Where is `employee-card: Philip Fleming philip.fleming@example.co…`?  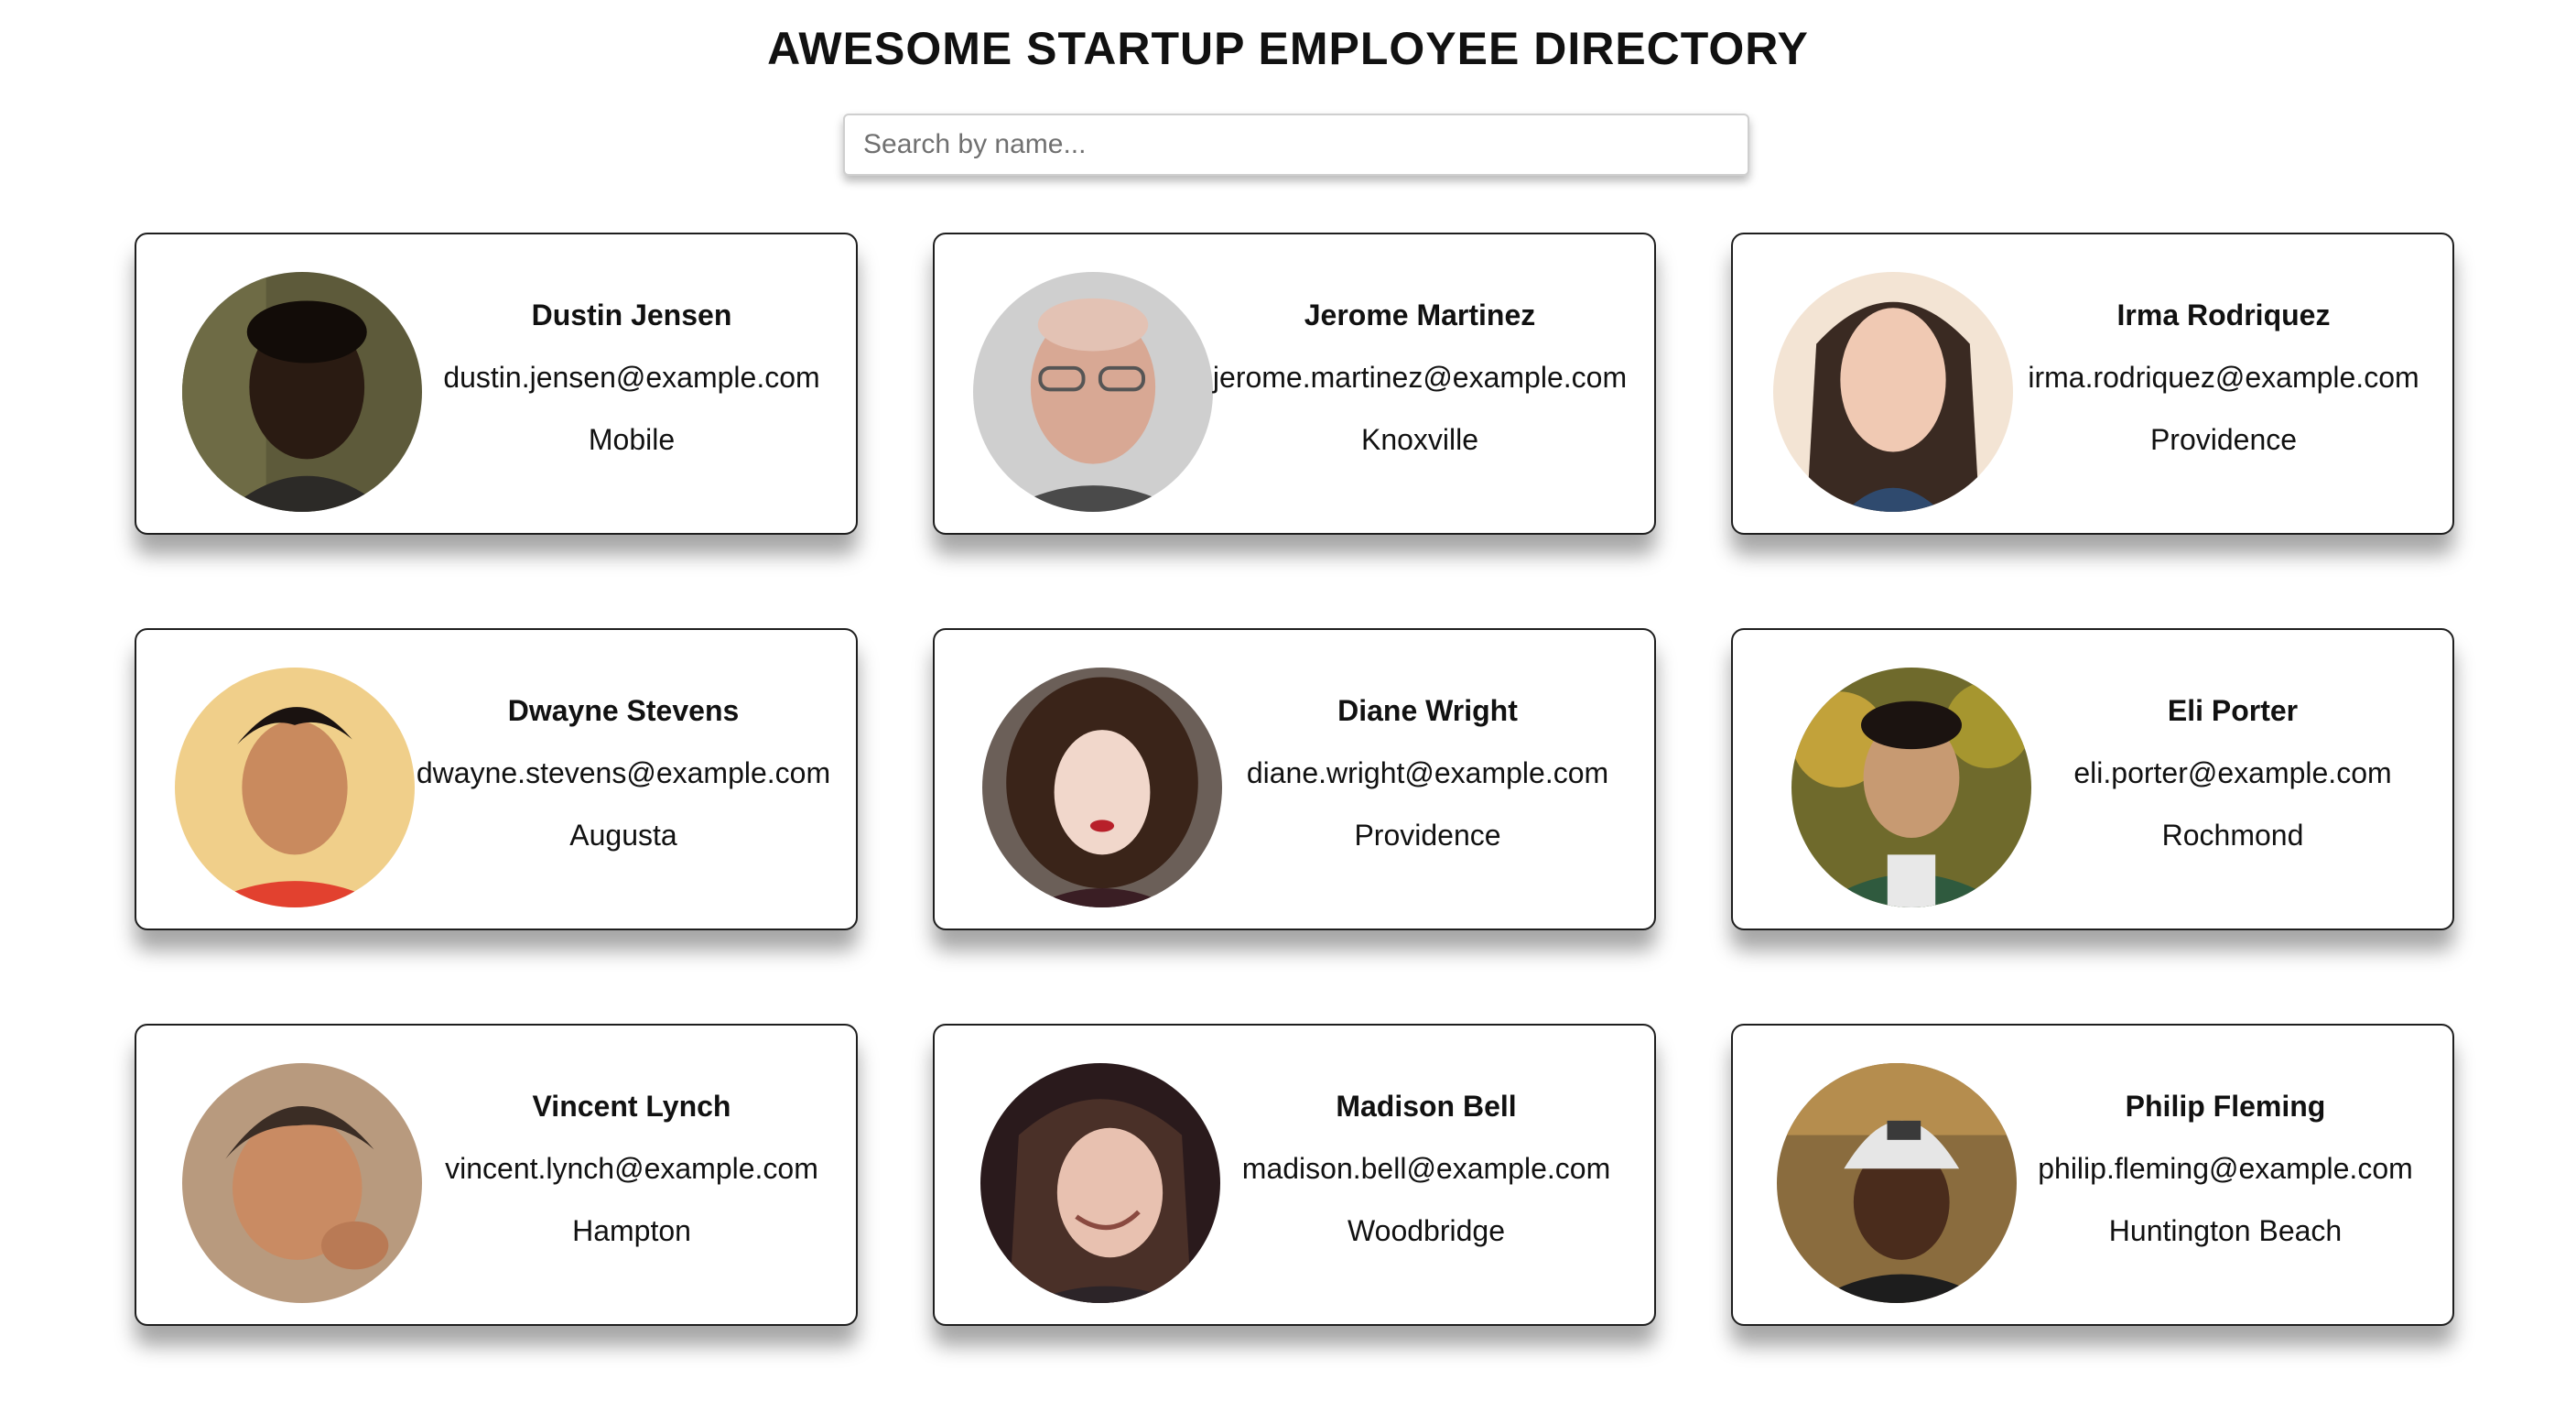 employee-card: Philip Fleming philip.fleming@example.co… is located at coordinates (2093, 1175).